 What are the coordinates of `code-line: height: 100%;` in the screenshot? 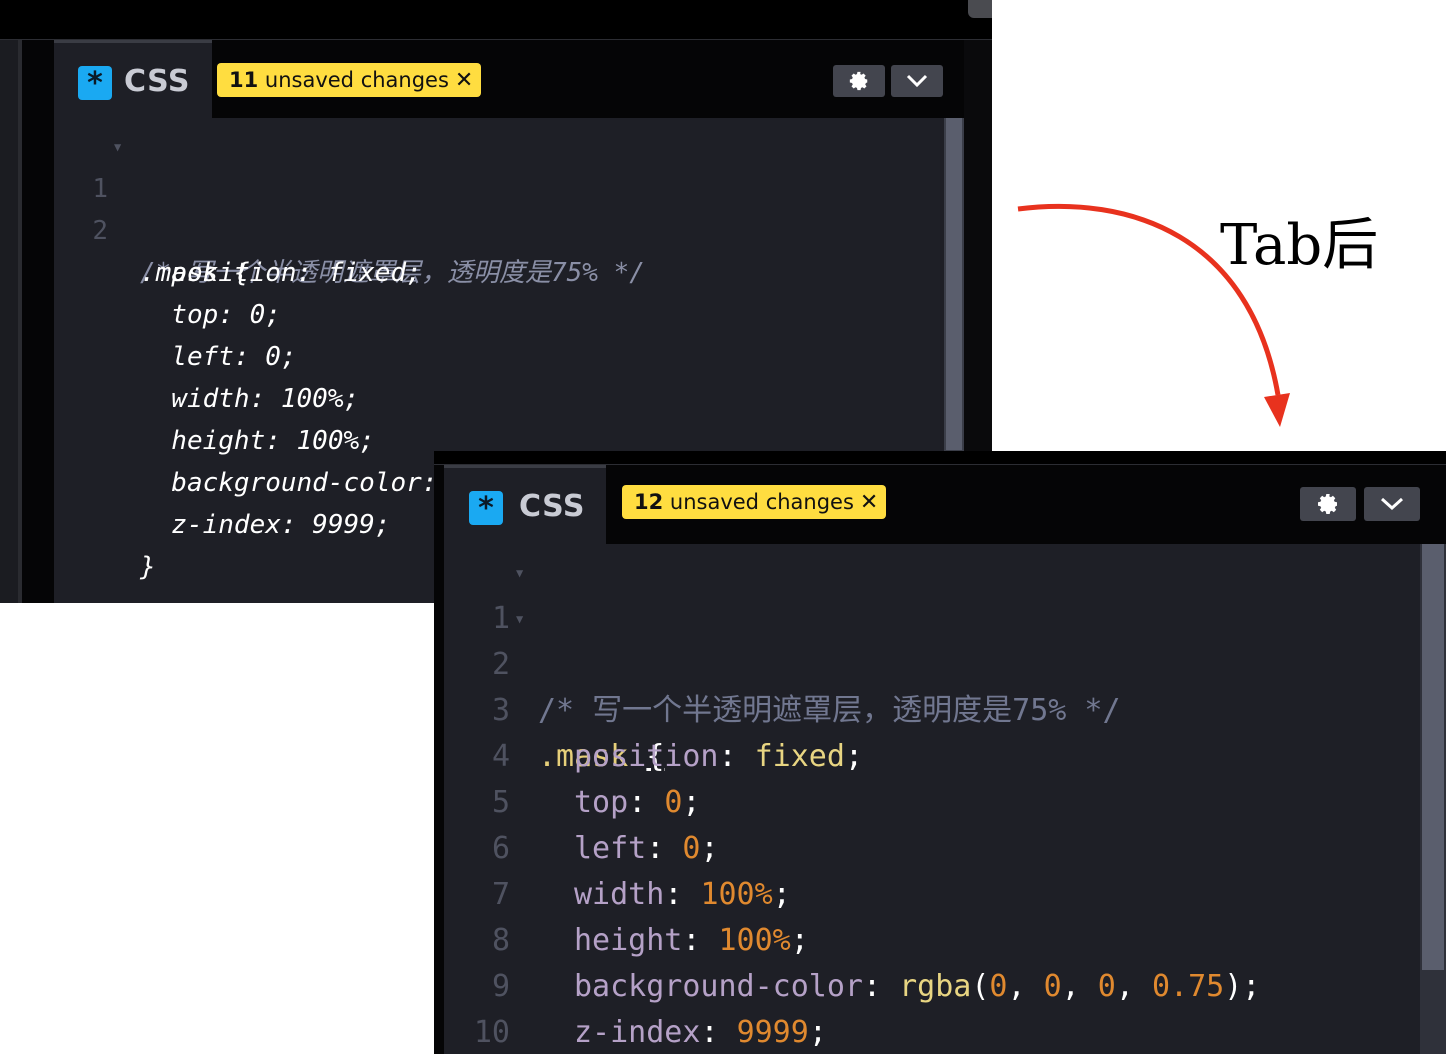 It's located at (499, 417).